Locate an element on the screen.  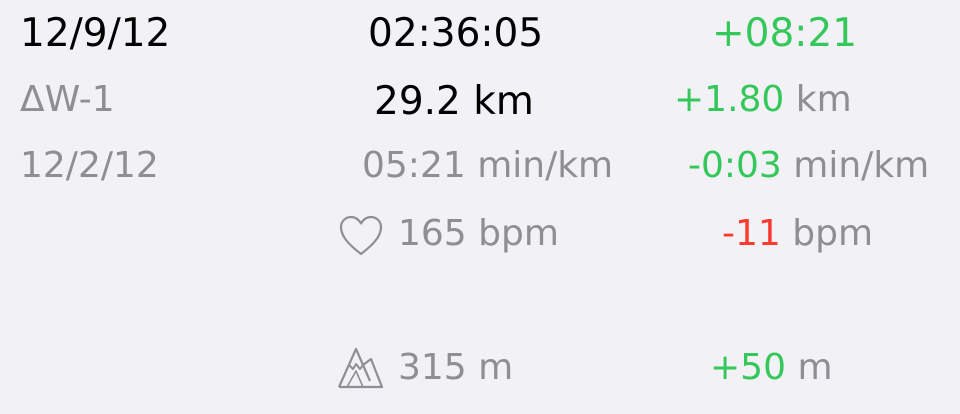
previous-run-date: 12/2/12 is located at coordinates (89, 165).